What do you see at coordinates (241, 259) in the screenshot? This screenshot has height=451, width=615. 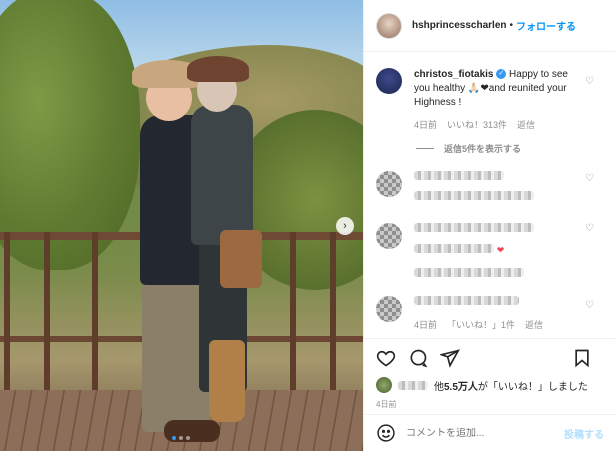 I see `shoulder-bag` at bounding box center [241, 259].